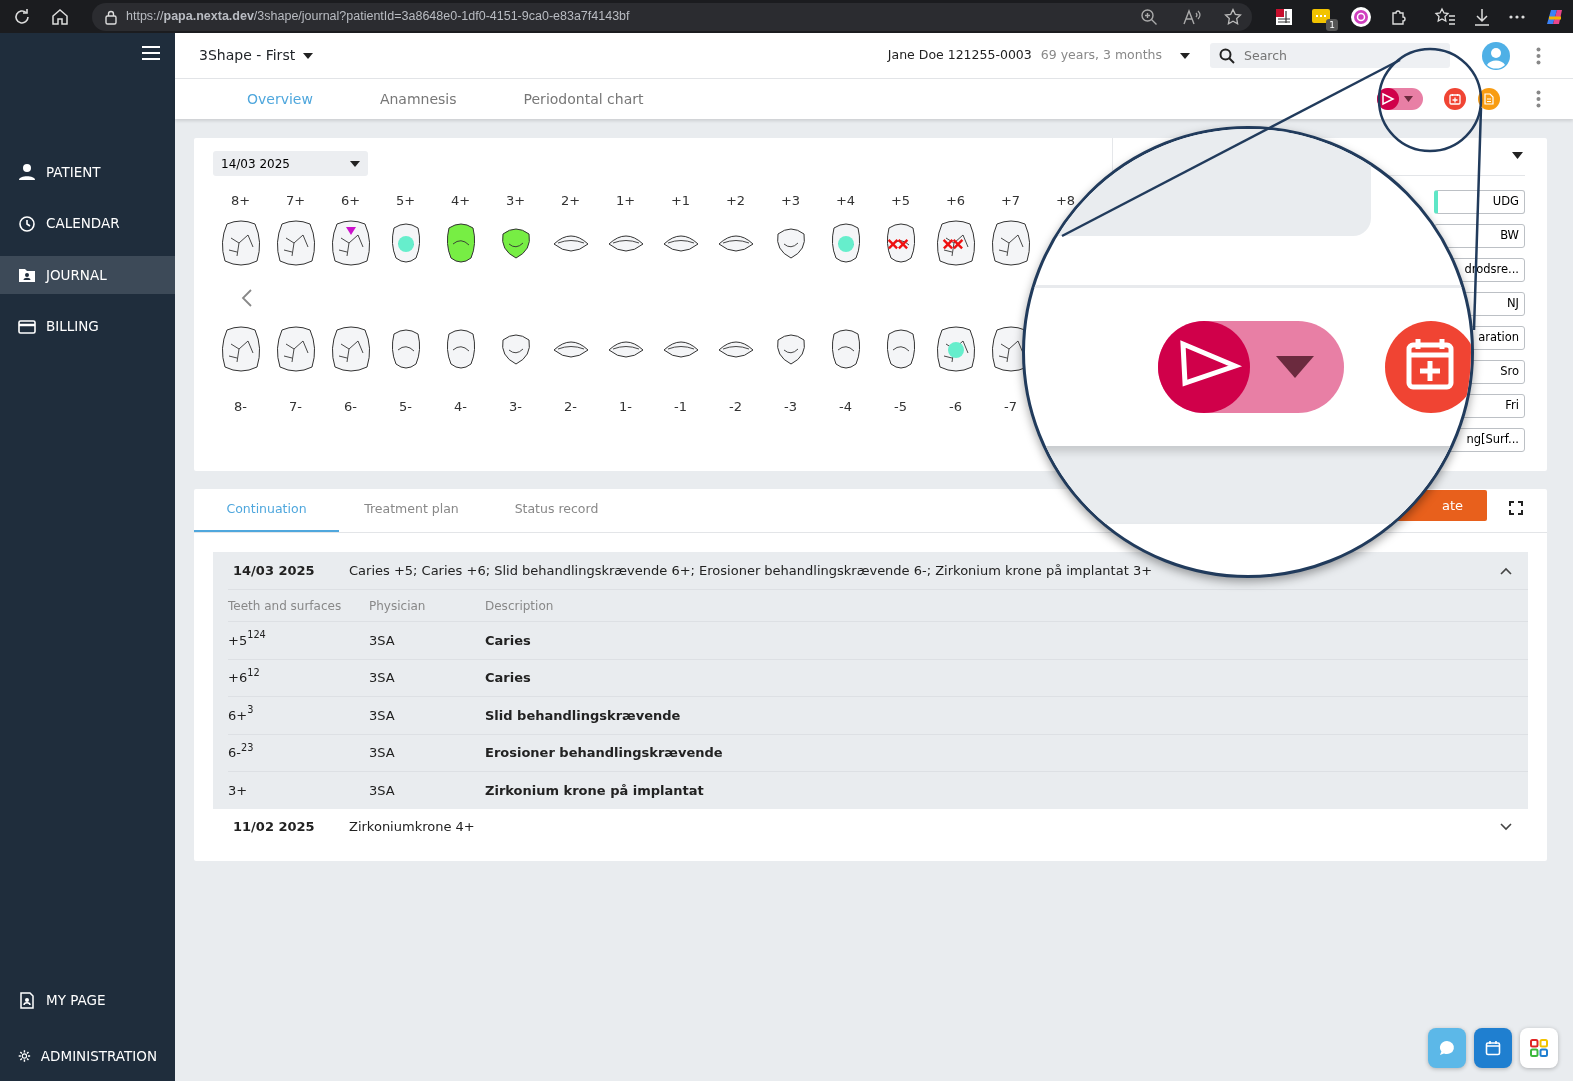 This screenshot has height=1081, width=1573. What do you see at coordinates (350, 407) in the screenshot?
I see `tooth-number: 6-` at bounding box center [350, 407].